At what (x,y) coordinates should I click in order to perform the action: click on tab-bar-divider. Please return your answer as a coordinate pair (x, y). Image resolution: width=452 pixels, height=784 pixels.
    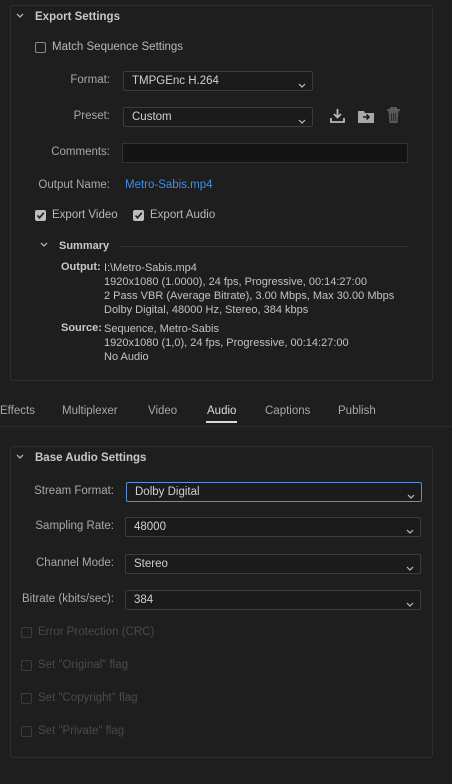
    Looking at the image, I should click on (226, 426).